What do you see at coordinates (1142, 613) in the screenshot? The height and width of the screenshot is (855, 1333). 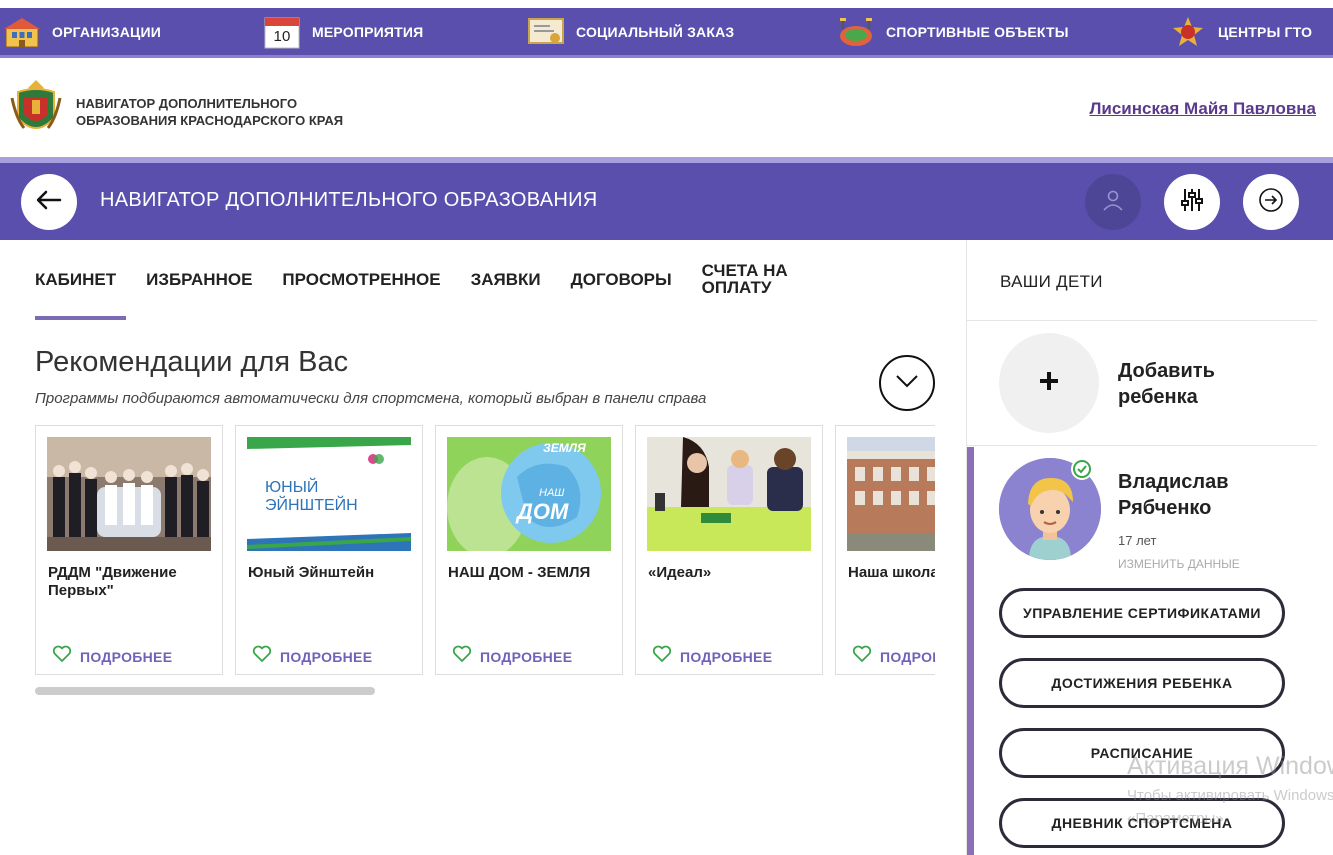 I see `manage-certificates-button: УПРАВЛЕНИЕ СЕРТИФИКАТАМИ` at bounding box center [1142, 613].